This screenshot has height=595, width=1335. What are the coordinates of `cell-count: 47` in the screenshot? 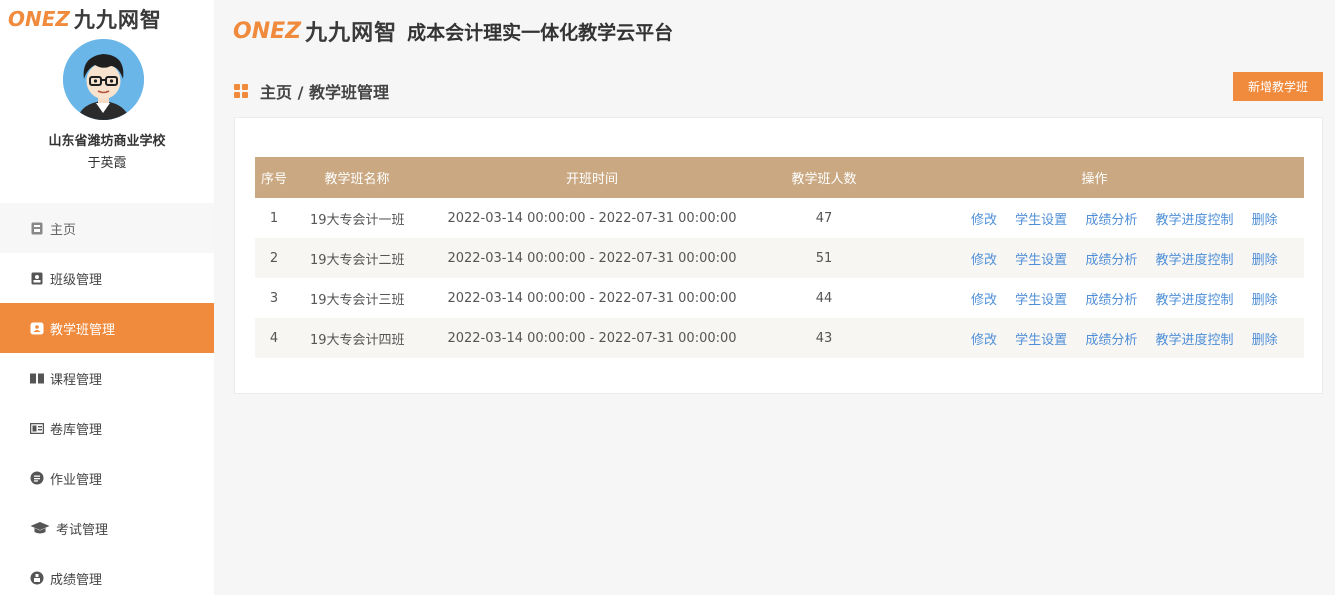 It's located at (824, 218).